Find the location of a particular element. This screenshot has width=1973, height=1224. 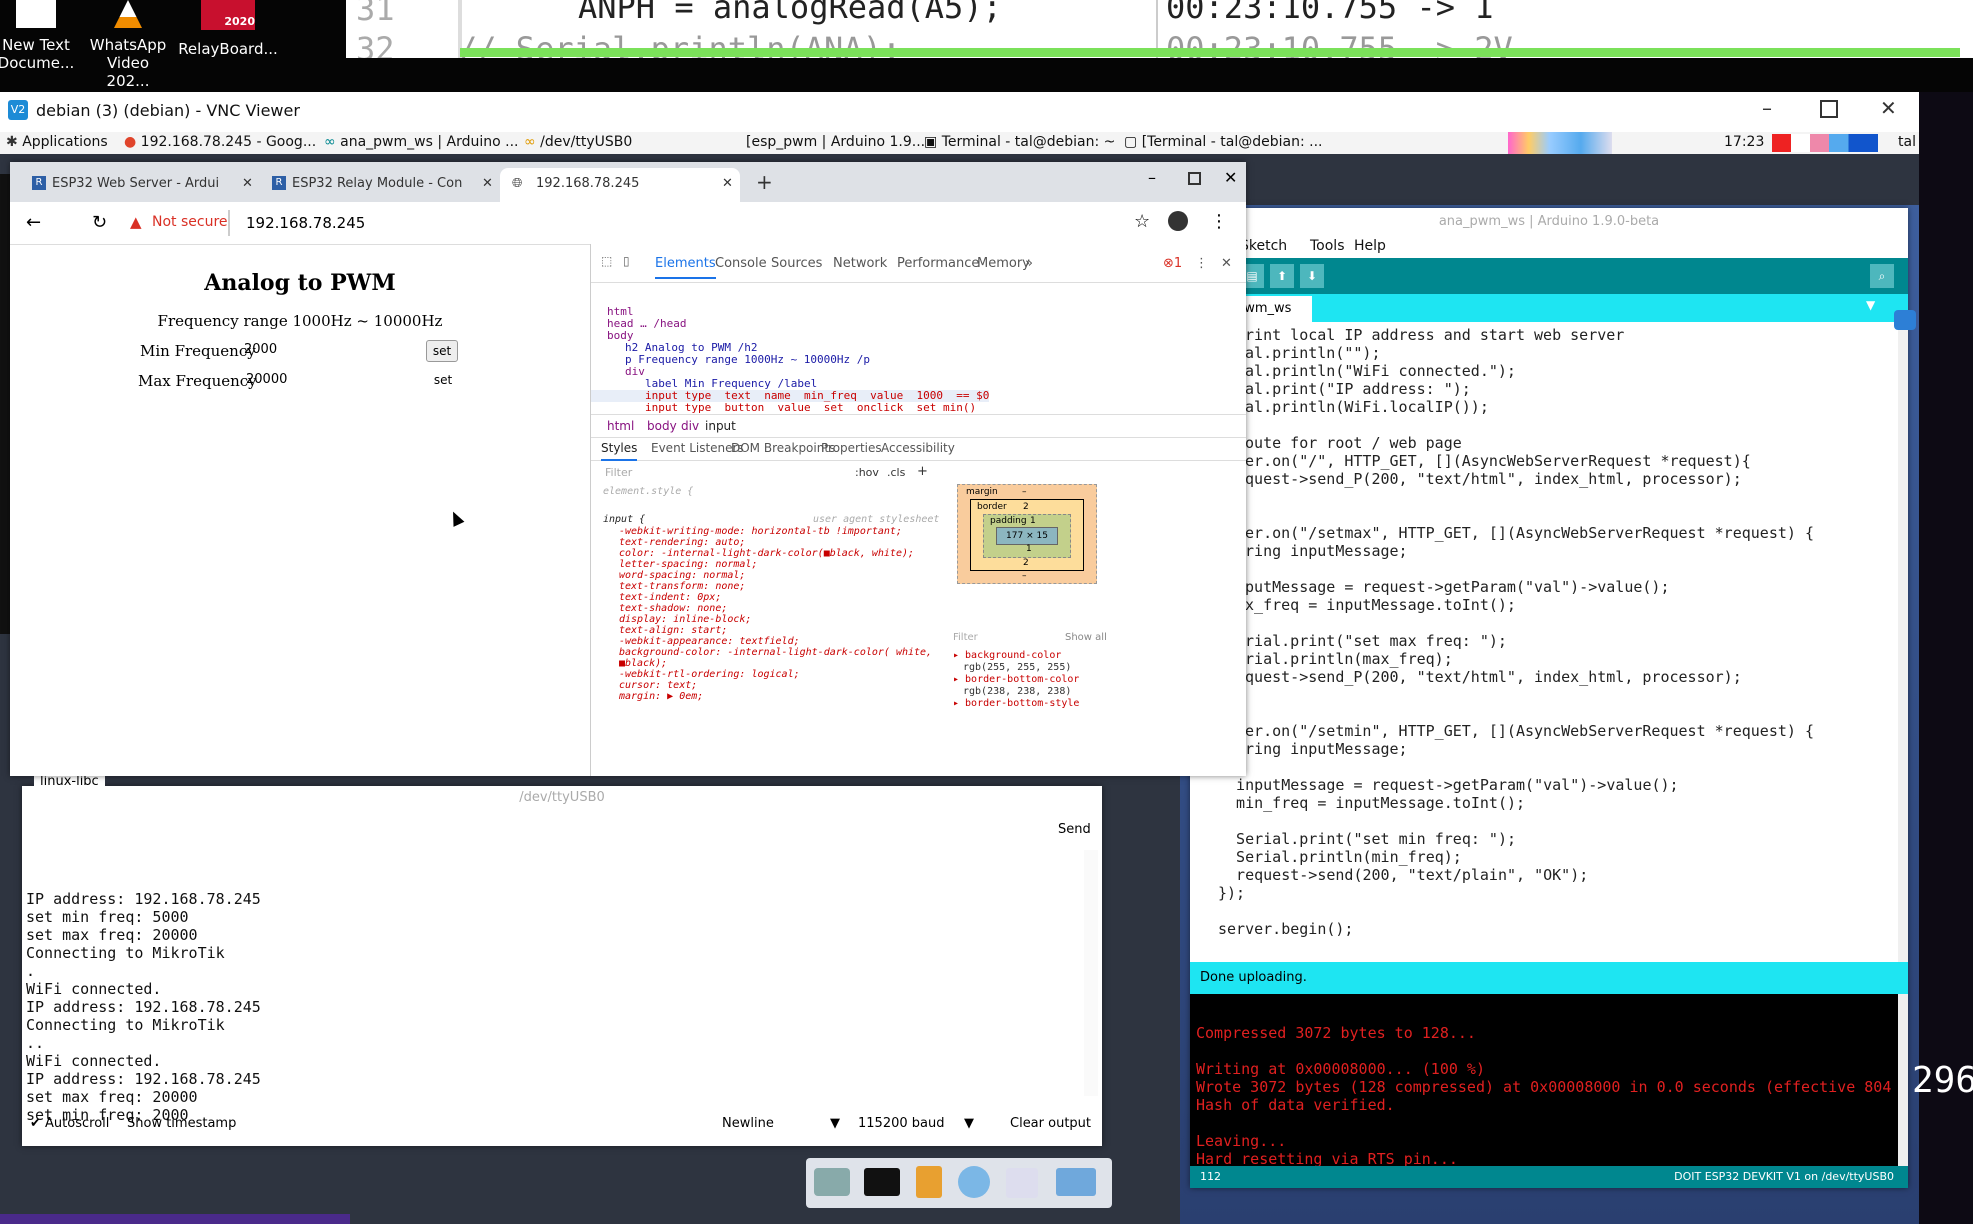

computed-property: ▸ border-bottom-style is located at coordinates (1016, 704).